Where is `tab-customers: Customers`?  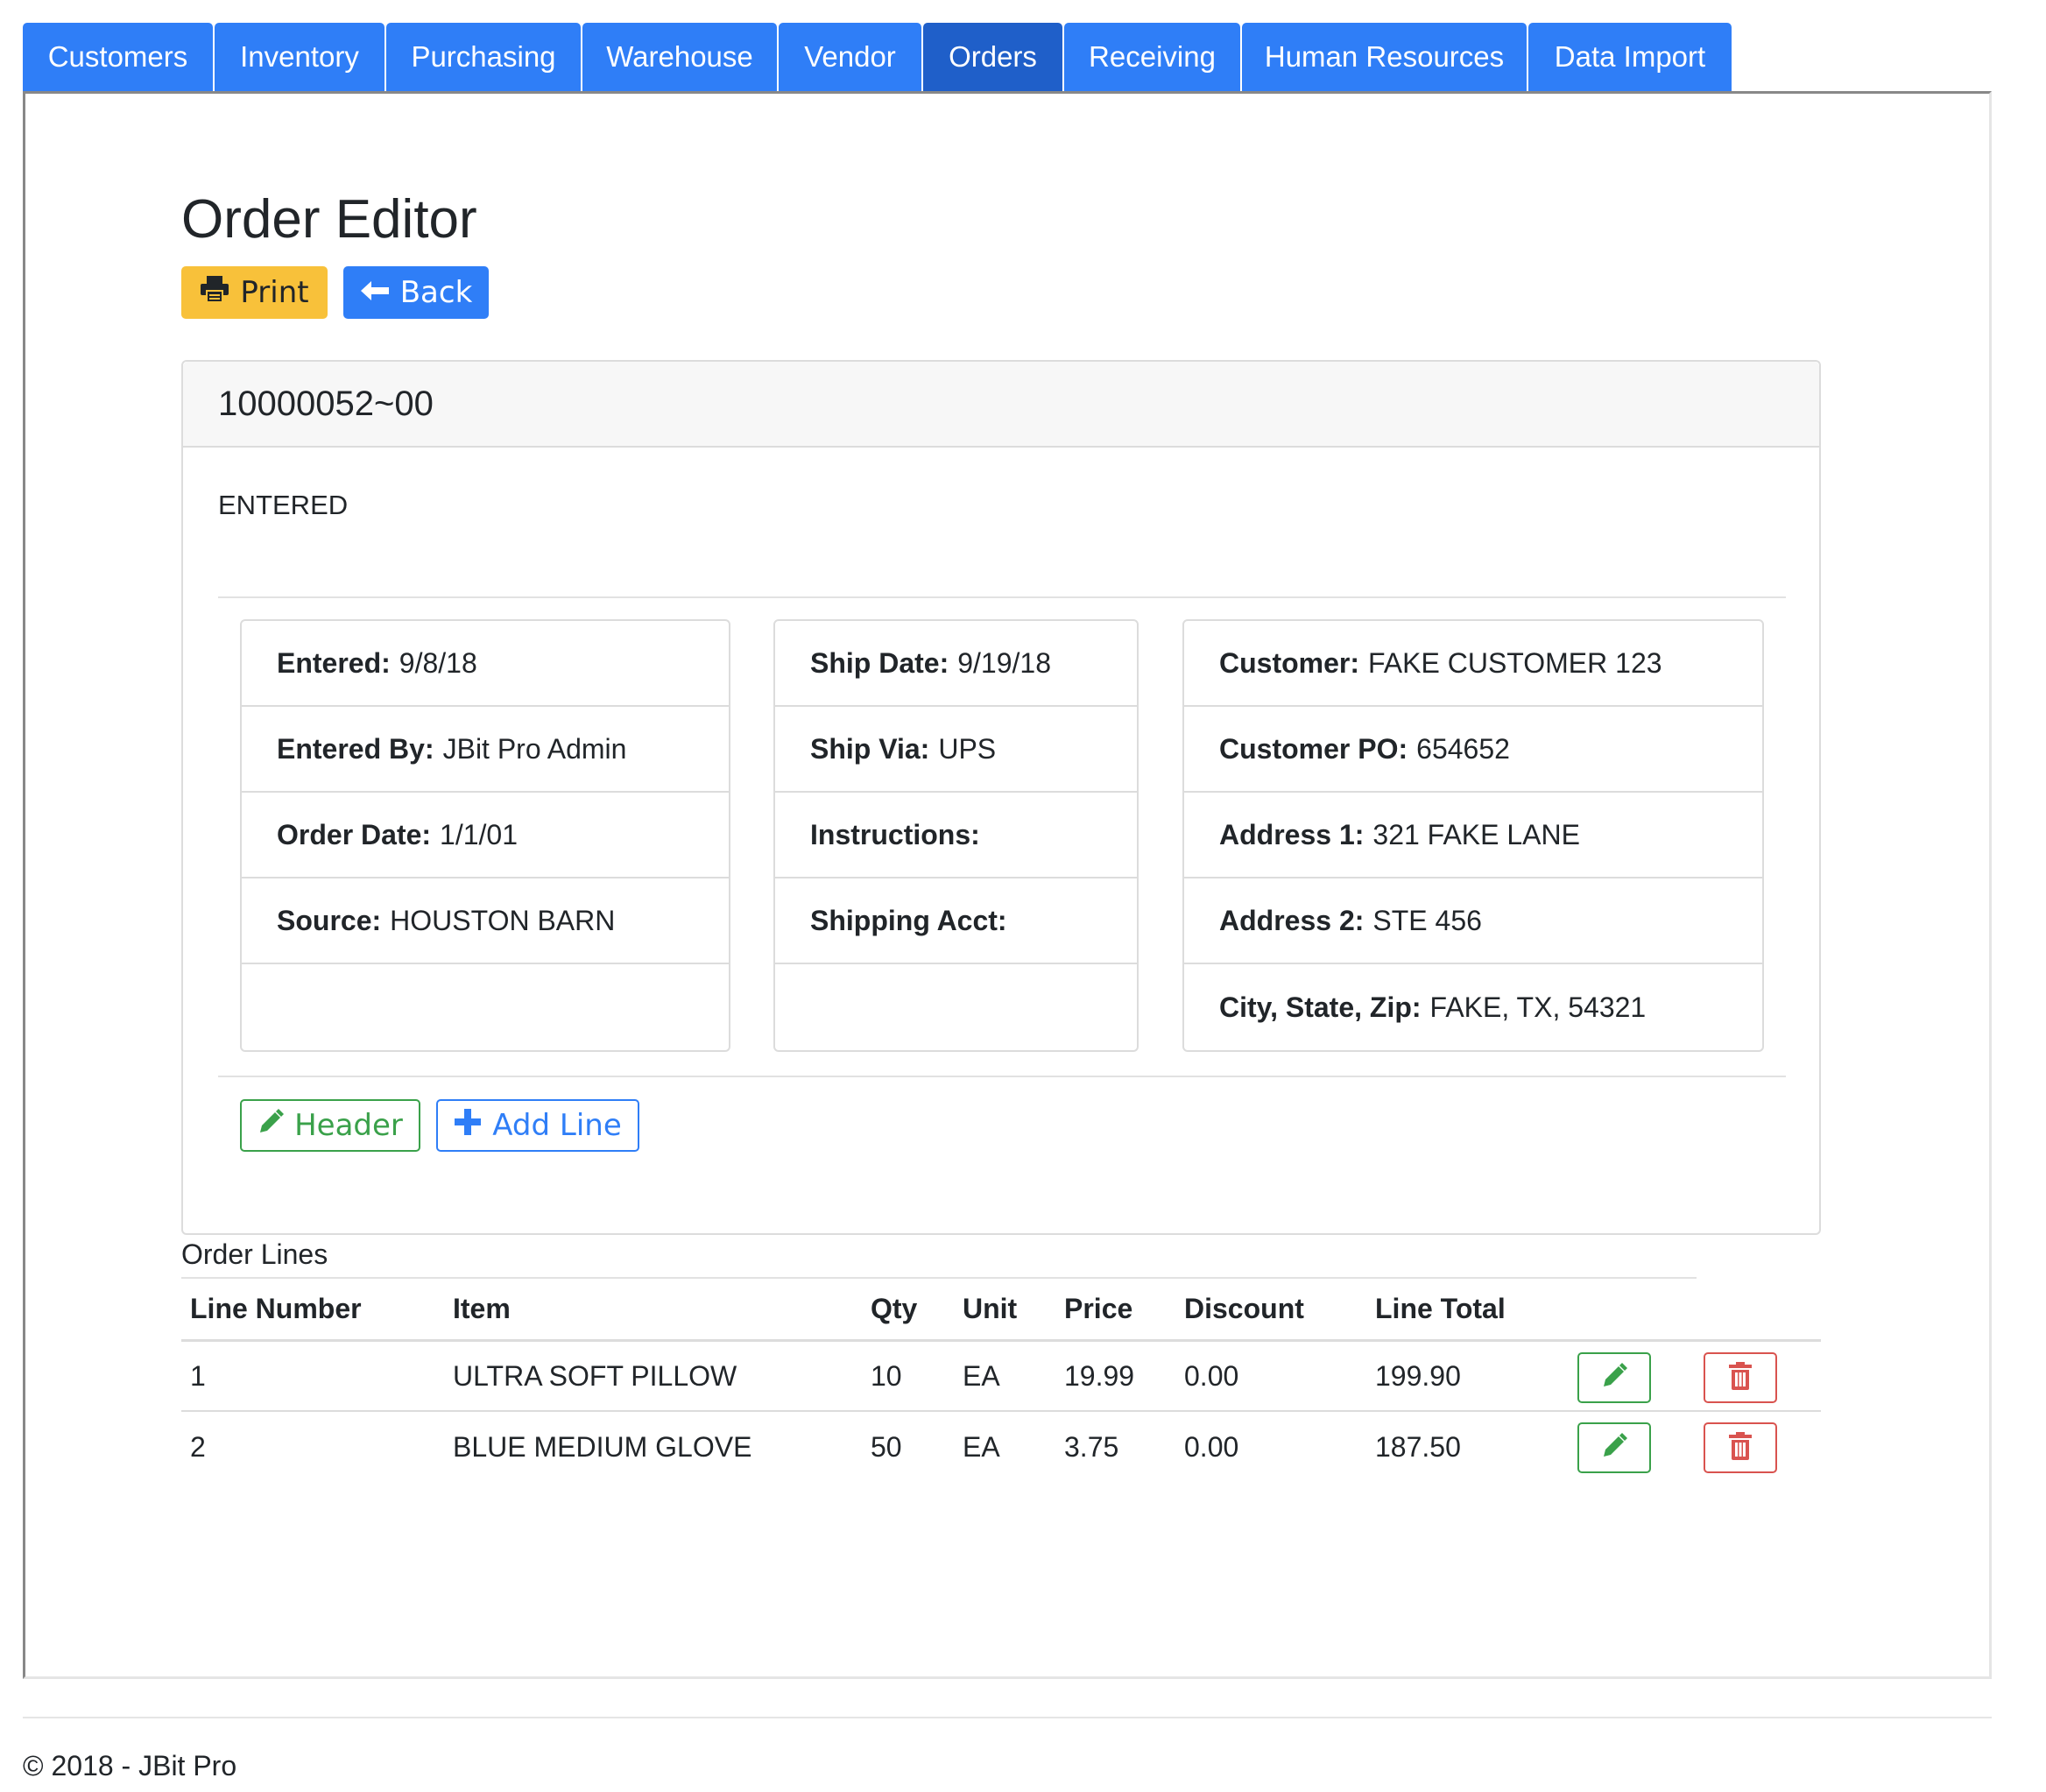 tab-customers: Customers is located at coordinates (118, 57).